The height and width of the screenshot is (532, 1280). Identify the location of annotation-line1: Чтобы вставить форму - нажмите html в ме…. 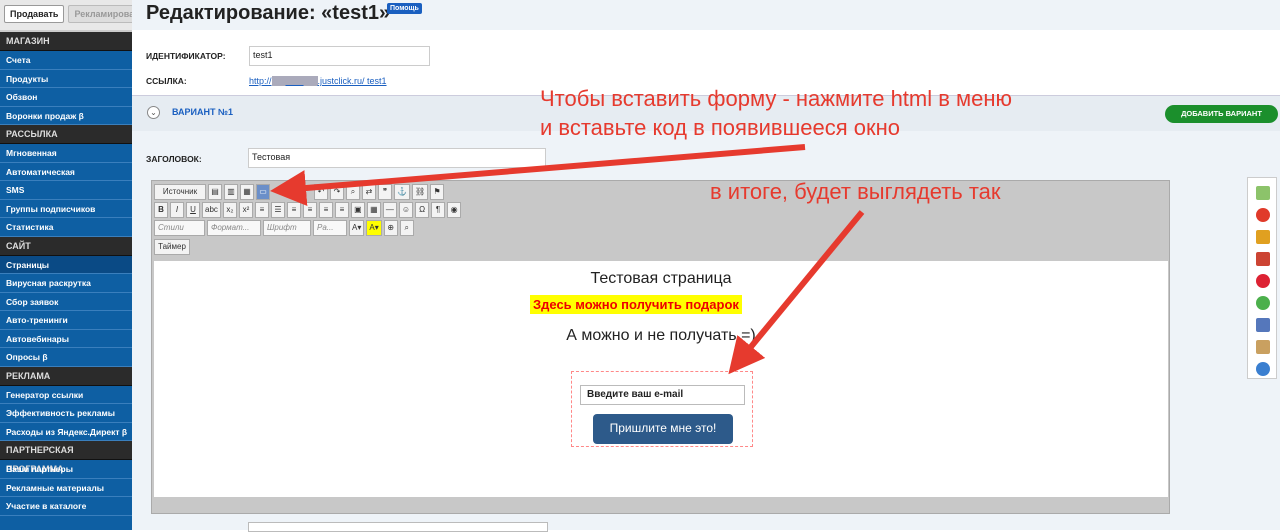
(776, 98).